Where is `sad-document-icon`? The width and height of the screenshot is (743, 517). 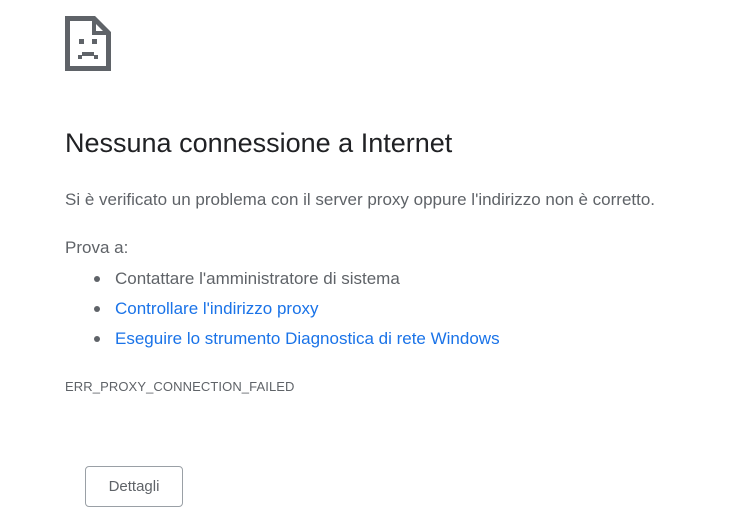 sad-document-icon is located at coordinates (88, 43).